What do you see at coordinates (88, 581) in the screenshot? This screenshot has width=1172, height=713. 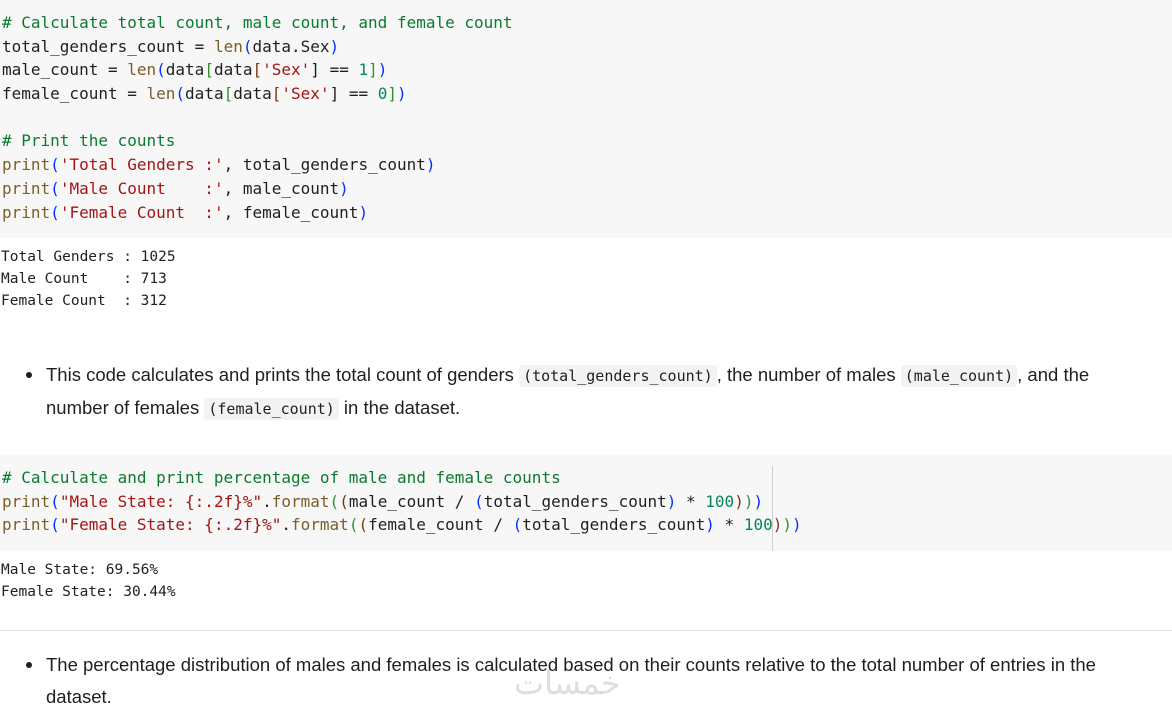 I see `cell-output-percentages: Male State: 69.56% Female State: 30.44%` at bounding box center [88, 581].